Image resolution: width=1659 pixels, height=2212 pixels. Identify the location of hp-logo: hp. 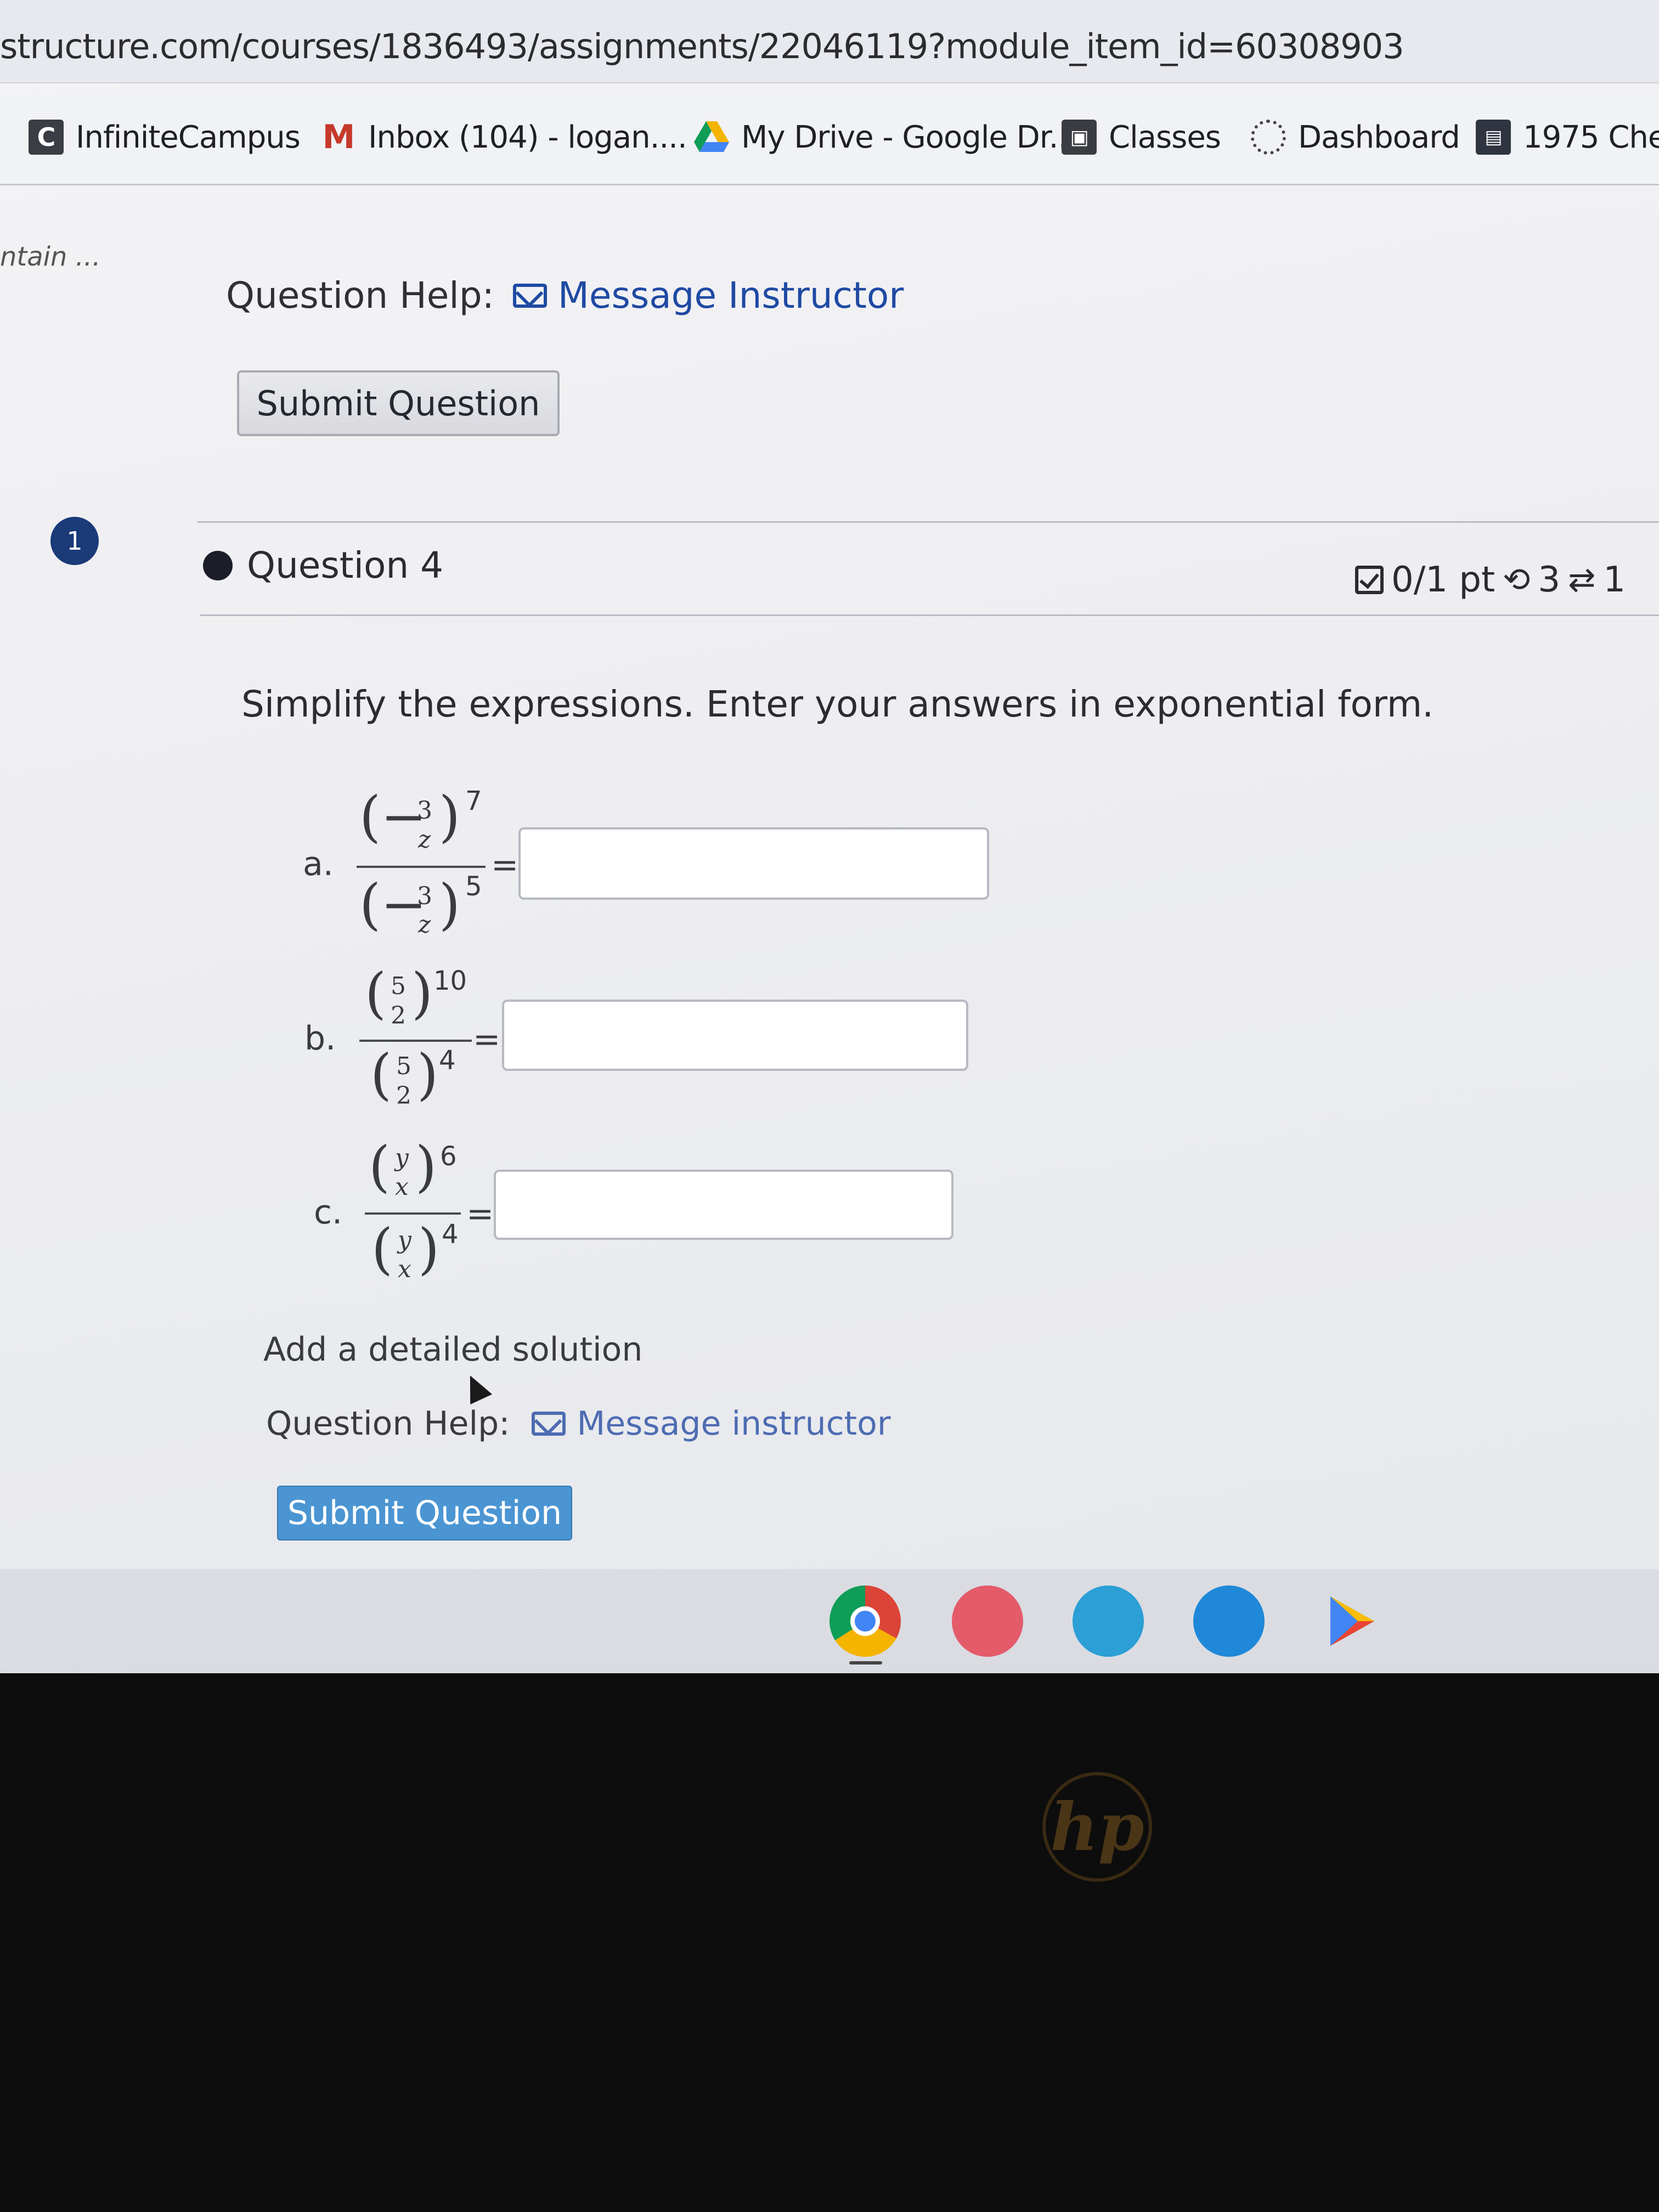
(1097, 1827).